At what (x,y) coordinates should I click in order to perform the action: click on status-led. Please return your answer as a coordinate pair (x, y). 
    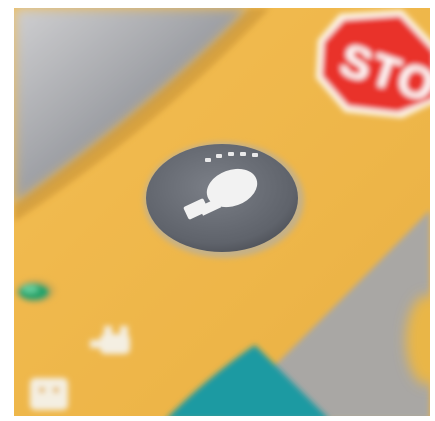
    Looking at the image, I should click on (36, 291).